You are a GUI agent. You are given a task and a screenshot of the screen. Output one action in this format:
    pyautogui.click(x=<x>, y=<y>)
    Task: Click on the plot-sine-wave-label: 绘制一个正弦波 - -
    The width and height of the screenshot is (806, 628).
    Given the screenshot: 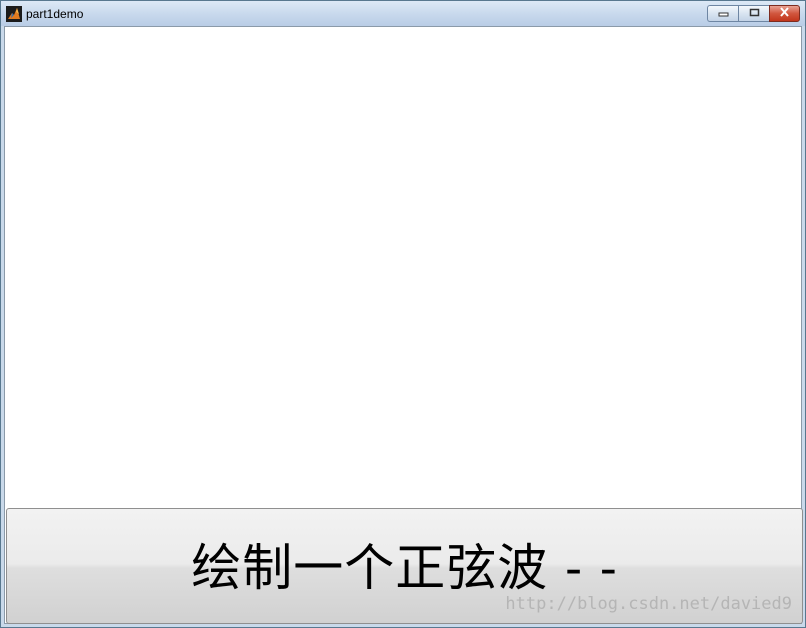 What is the action you would take?
    pyautogui.click(x=404, y=568)
    